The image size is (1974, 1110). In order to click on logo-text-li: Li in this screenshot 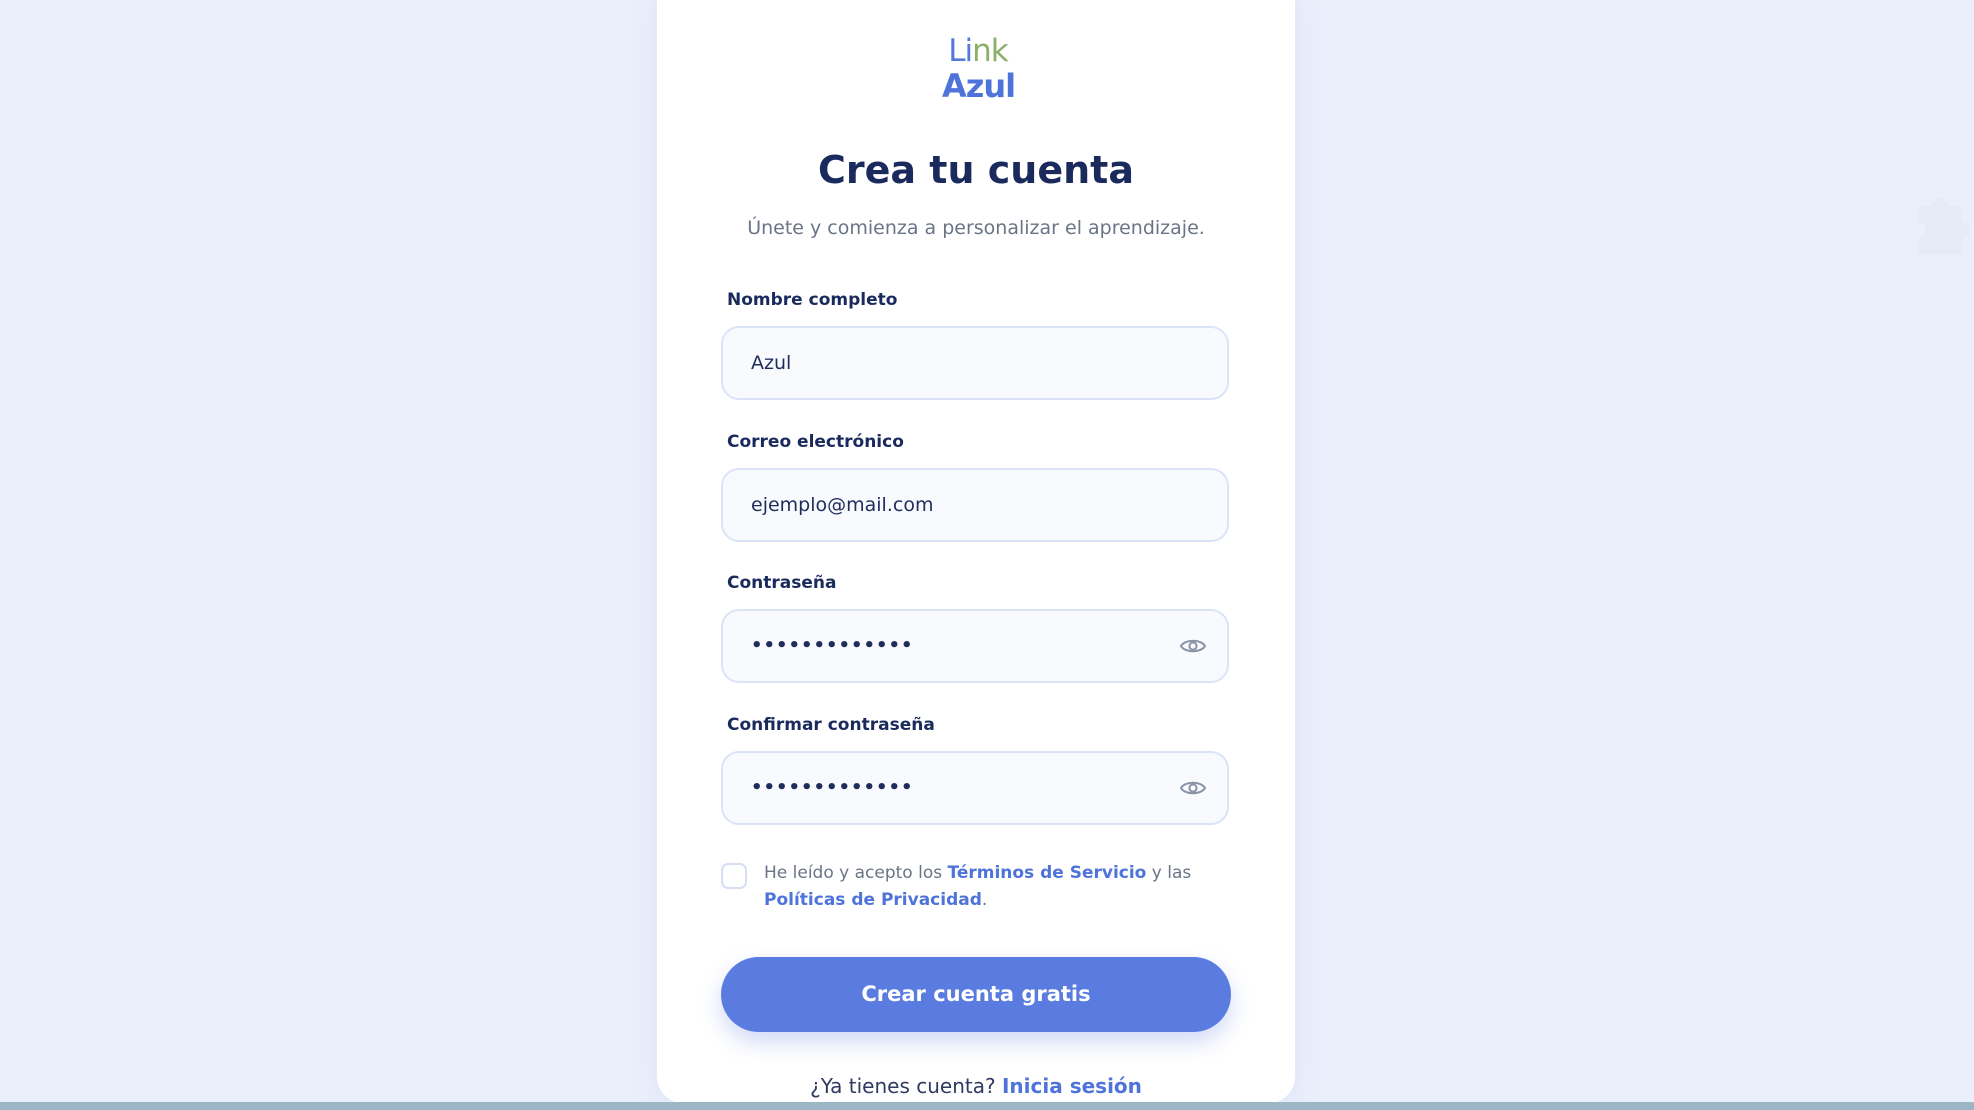, I will do `click(960, 51)`.